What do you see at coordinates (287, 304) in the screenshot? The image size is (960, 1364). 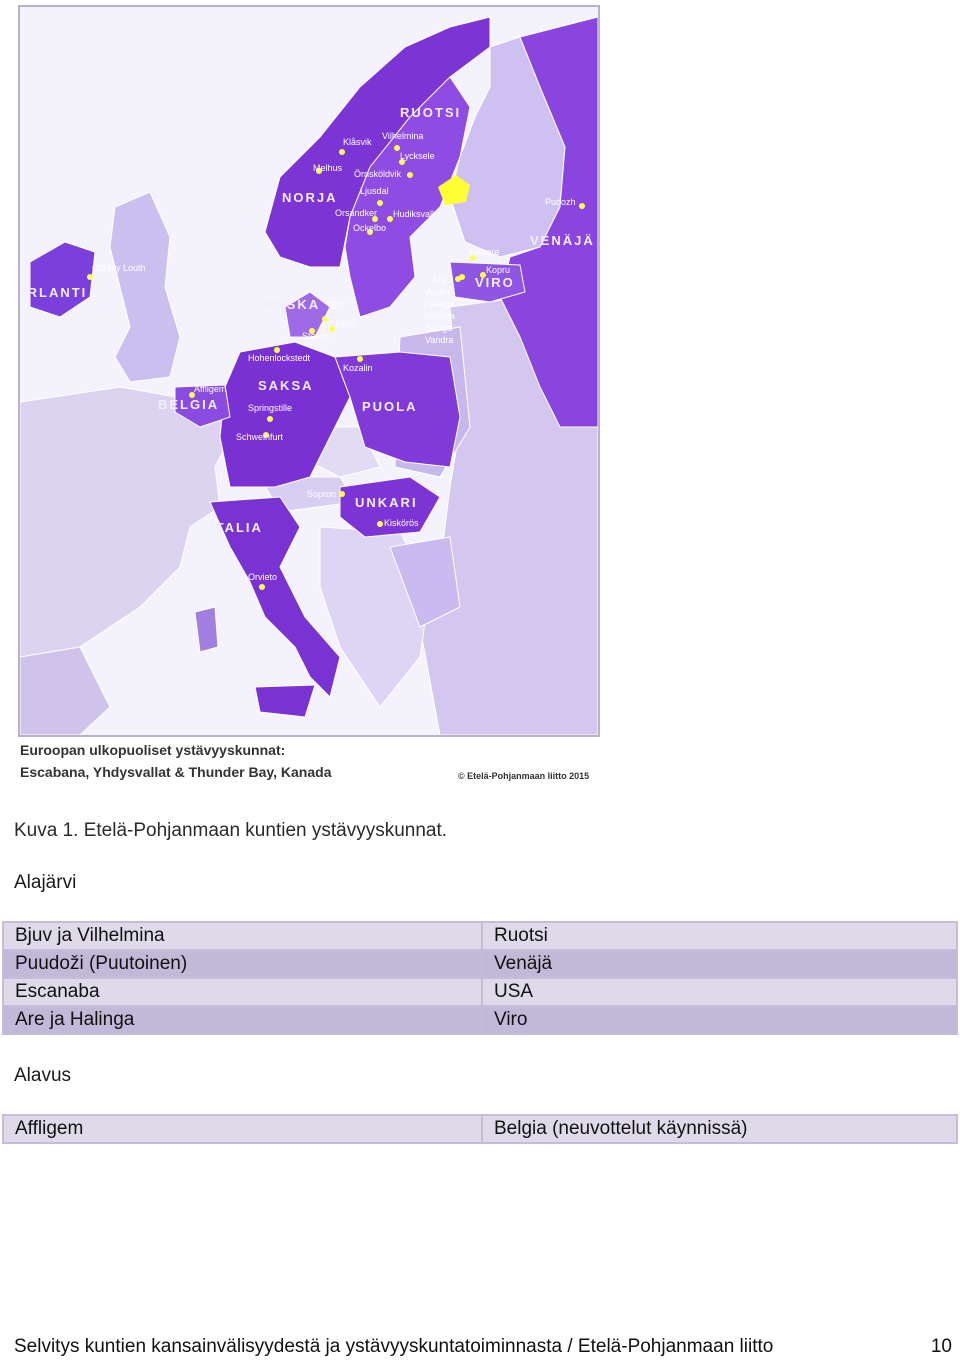 I see `label-tanska: TANSKA` at bounding box center [287, 304].